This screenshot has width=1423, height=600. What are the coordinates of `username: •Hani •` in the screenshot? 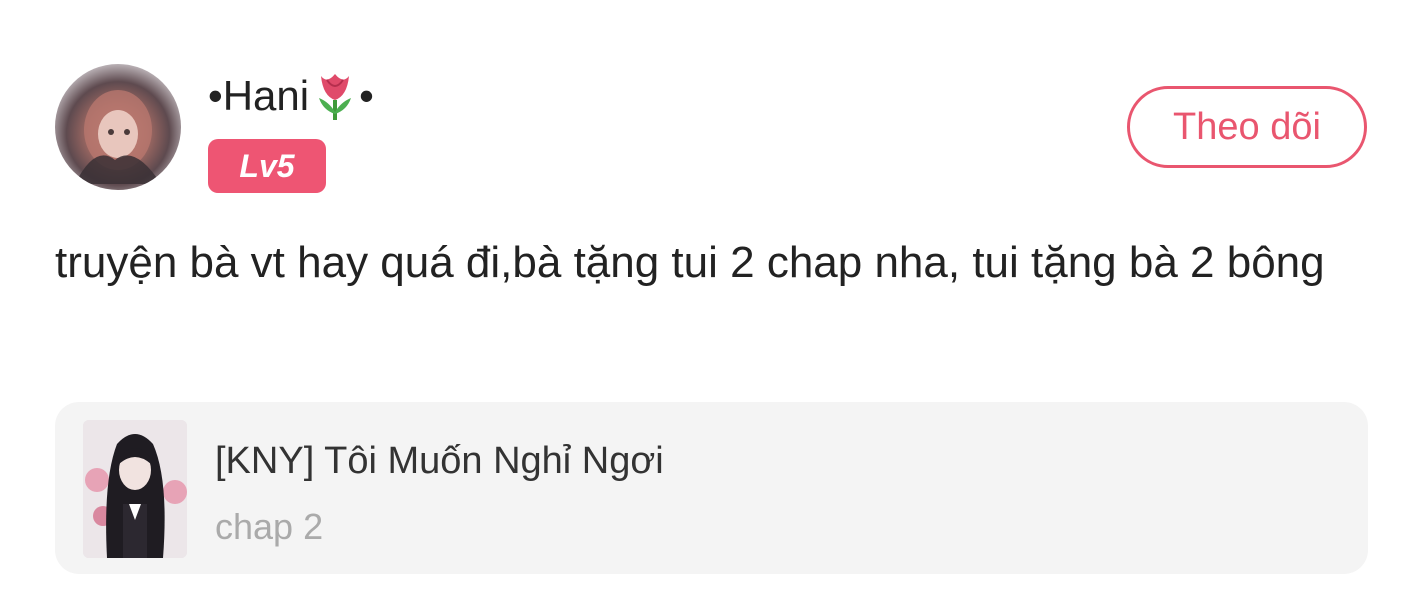 It's located at (291, 96).